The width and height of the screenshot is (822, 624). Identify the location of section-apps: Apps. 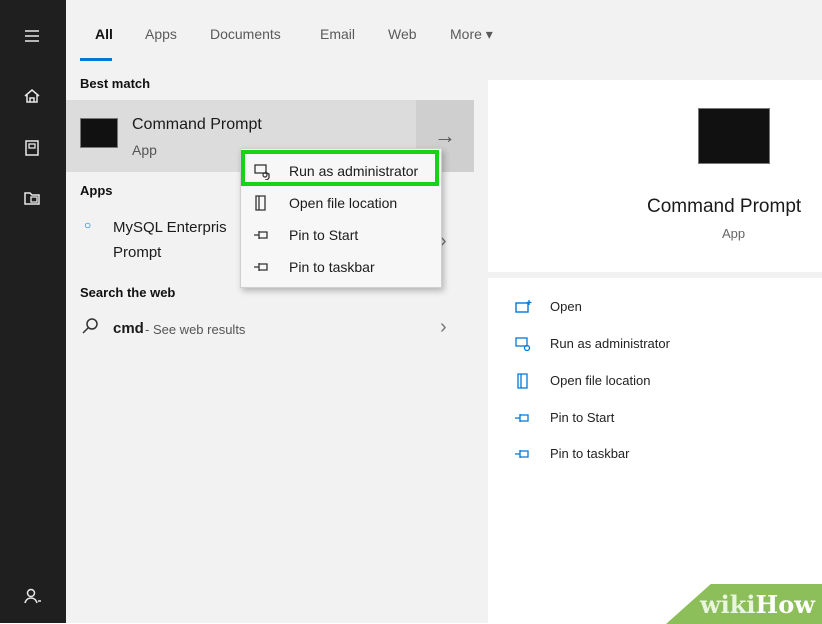
(96, 190).